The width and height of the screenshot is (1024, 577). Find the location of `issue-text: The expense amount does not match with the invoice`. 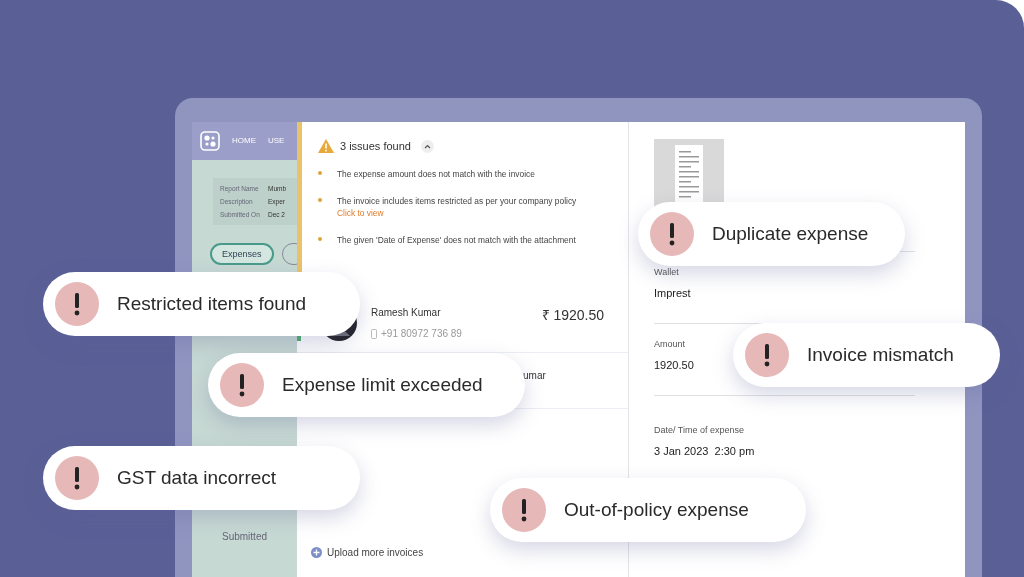

issue-text: The expense amount does not match with the invoice is located at coordinates (436, 173).